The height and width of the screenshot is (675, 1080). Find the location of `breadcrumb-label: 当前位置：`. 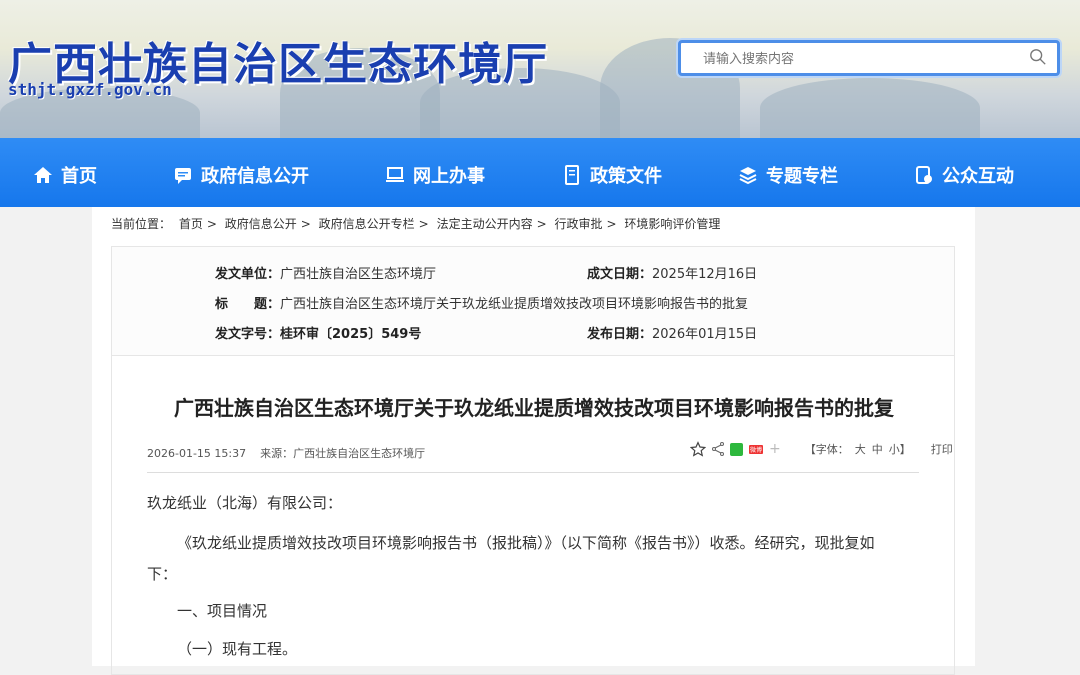

breadcrumb-label: 当前位置： is located at coordinates (141, 224).